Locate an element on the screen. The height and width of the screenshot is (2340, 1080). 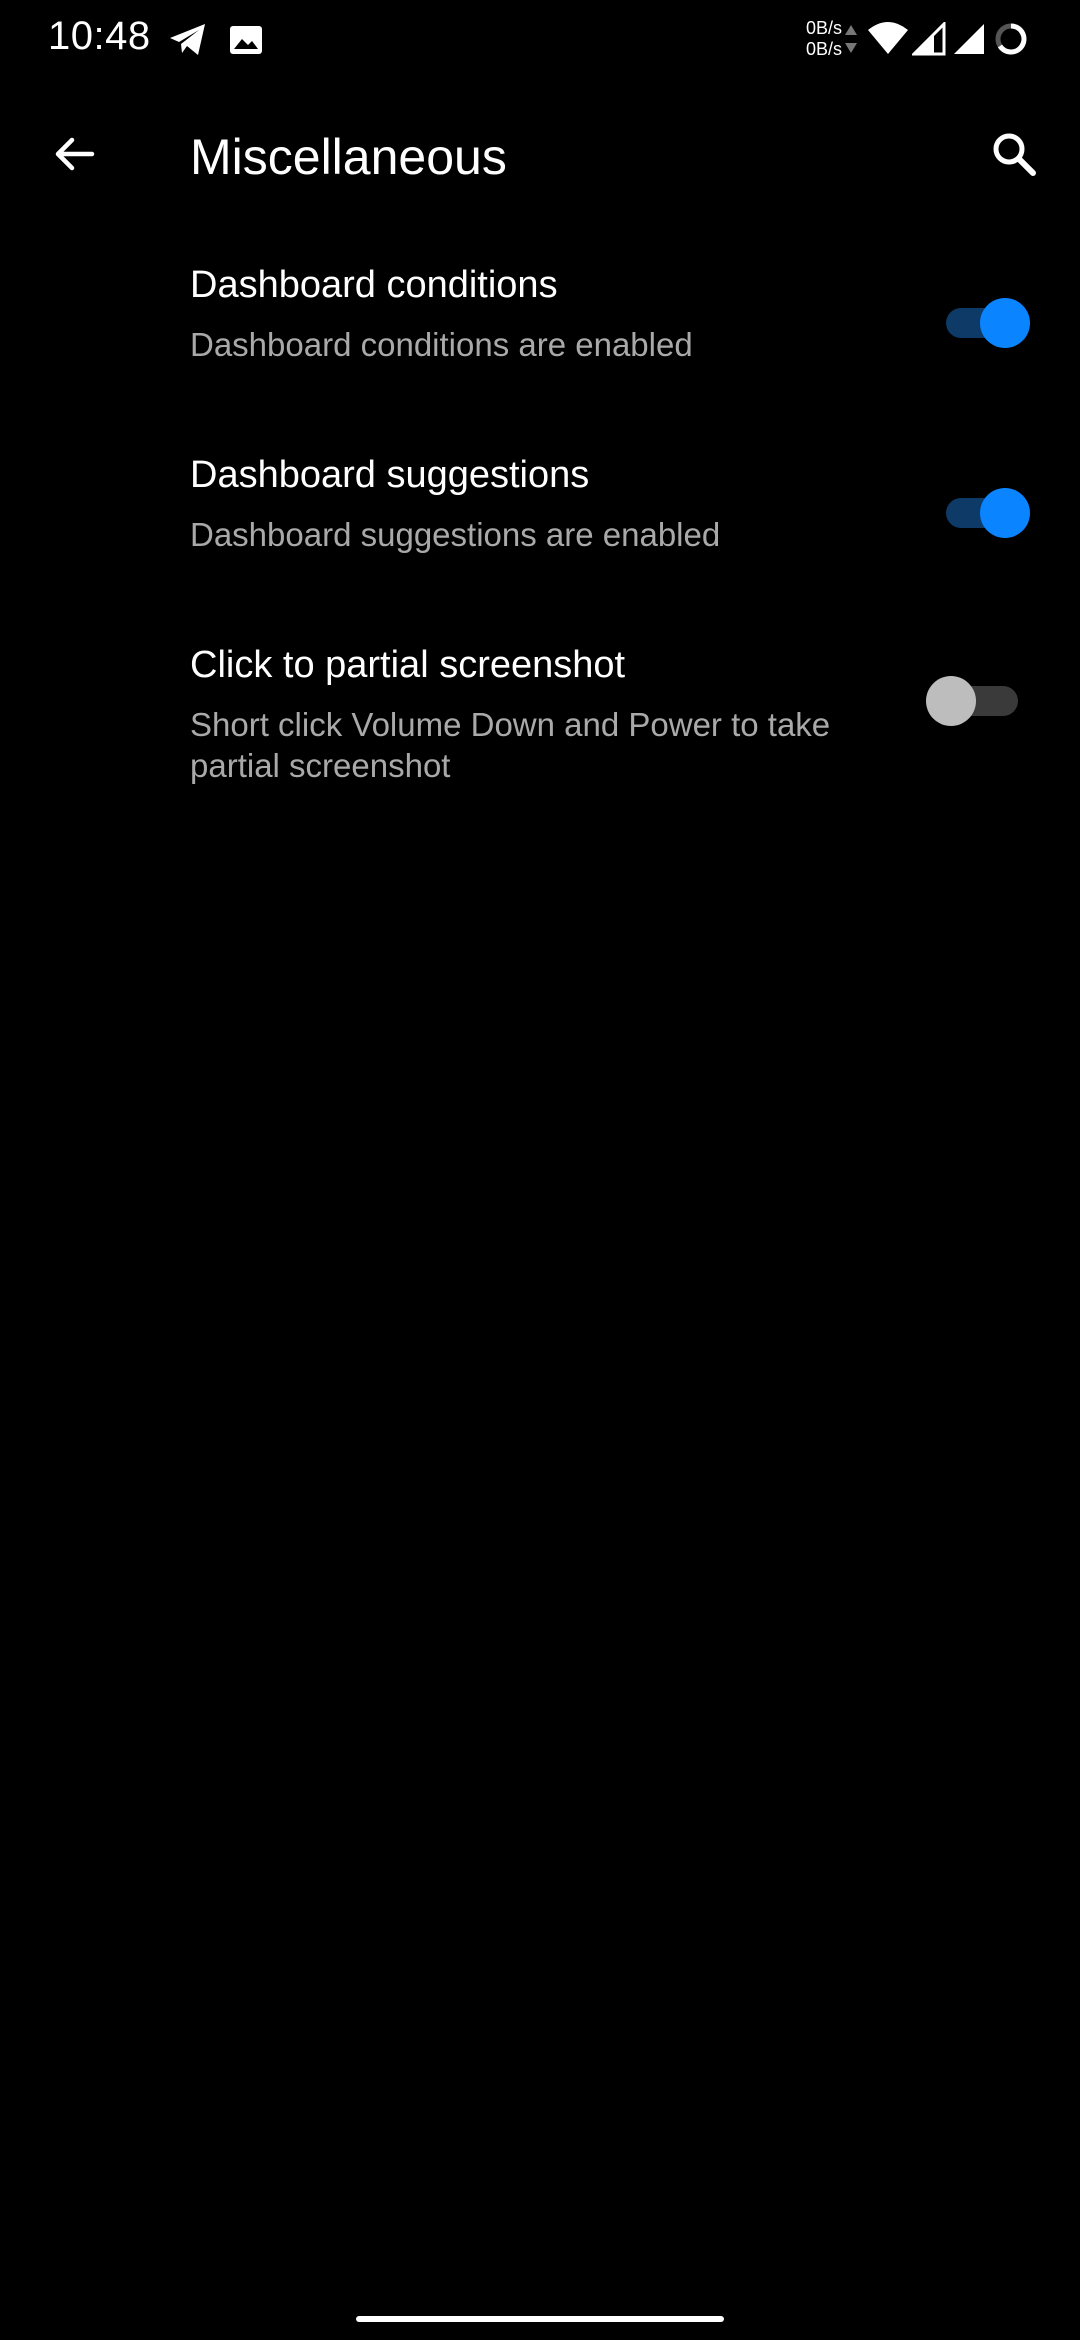
setting-summary: Dashboard conditions are enabled is located at coordinates (441, 344).